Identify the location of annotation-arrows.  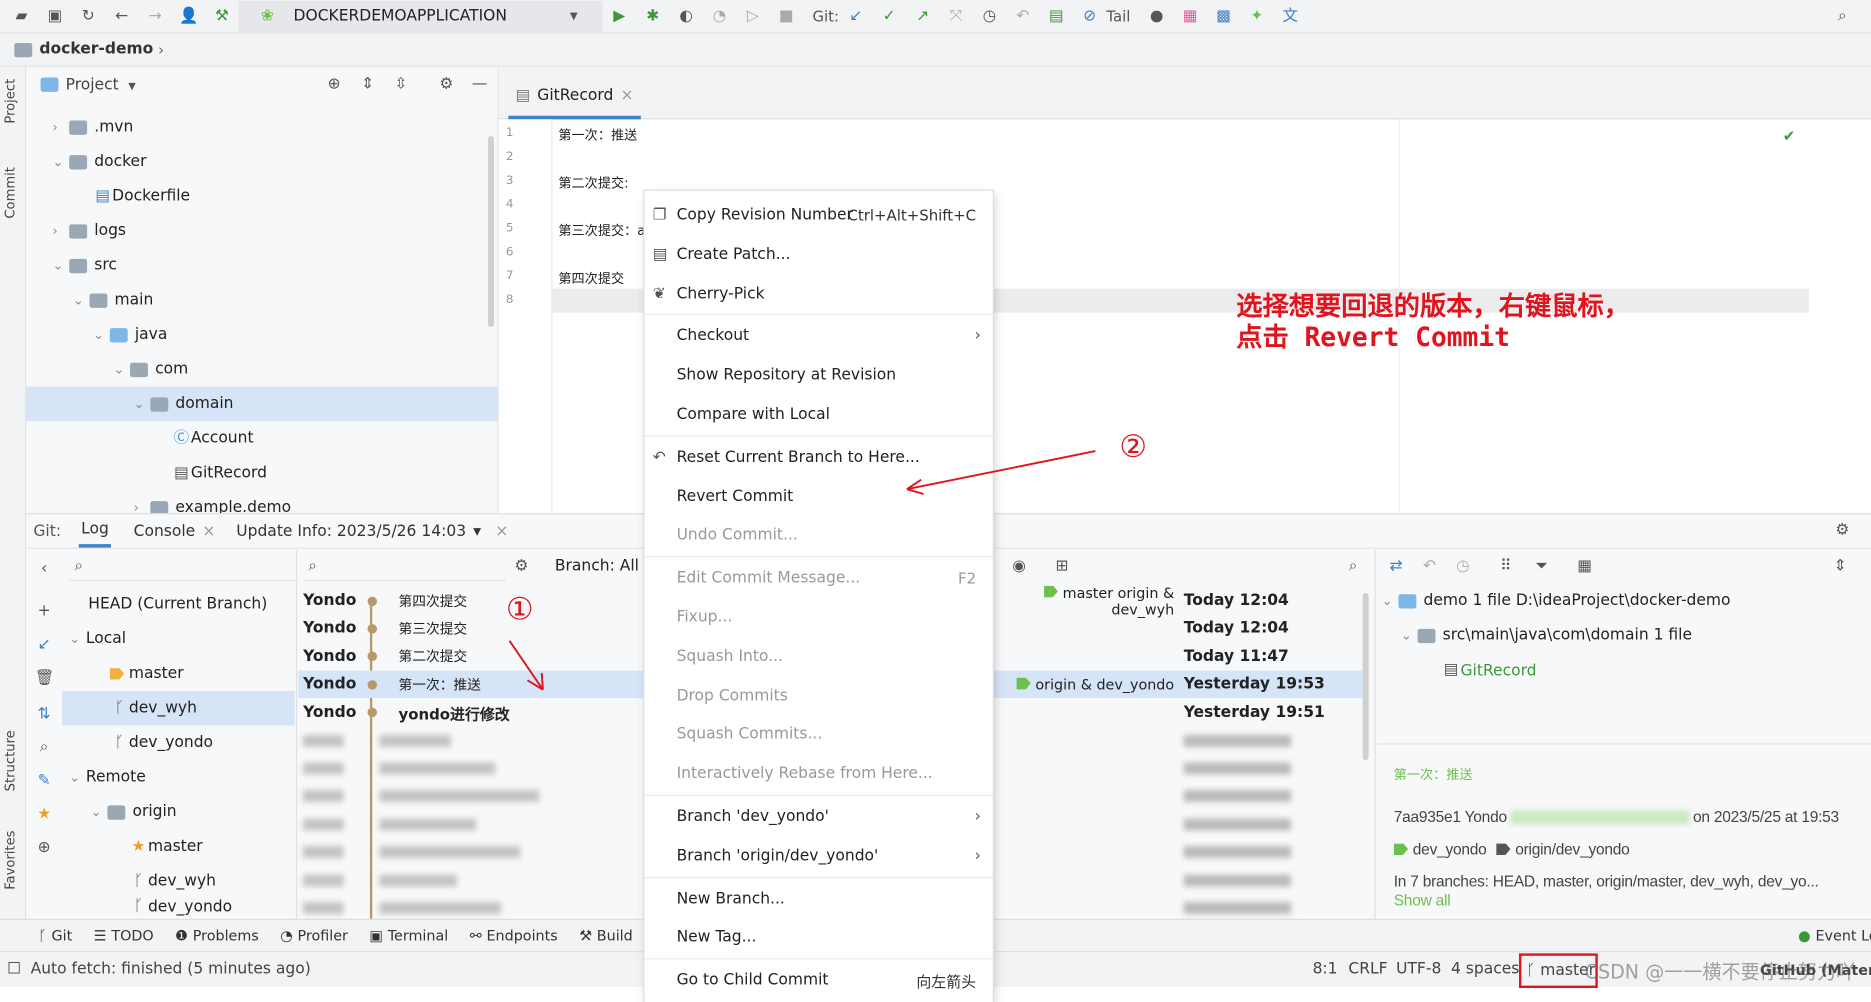
(802, 570).